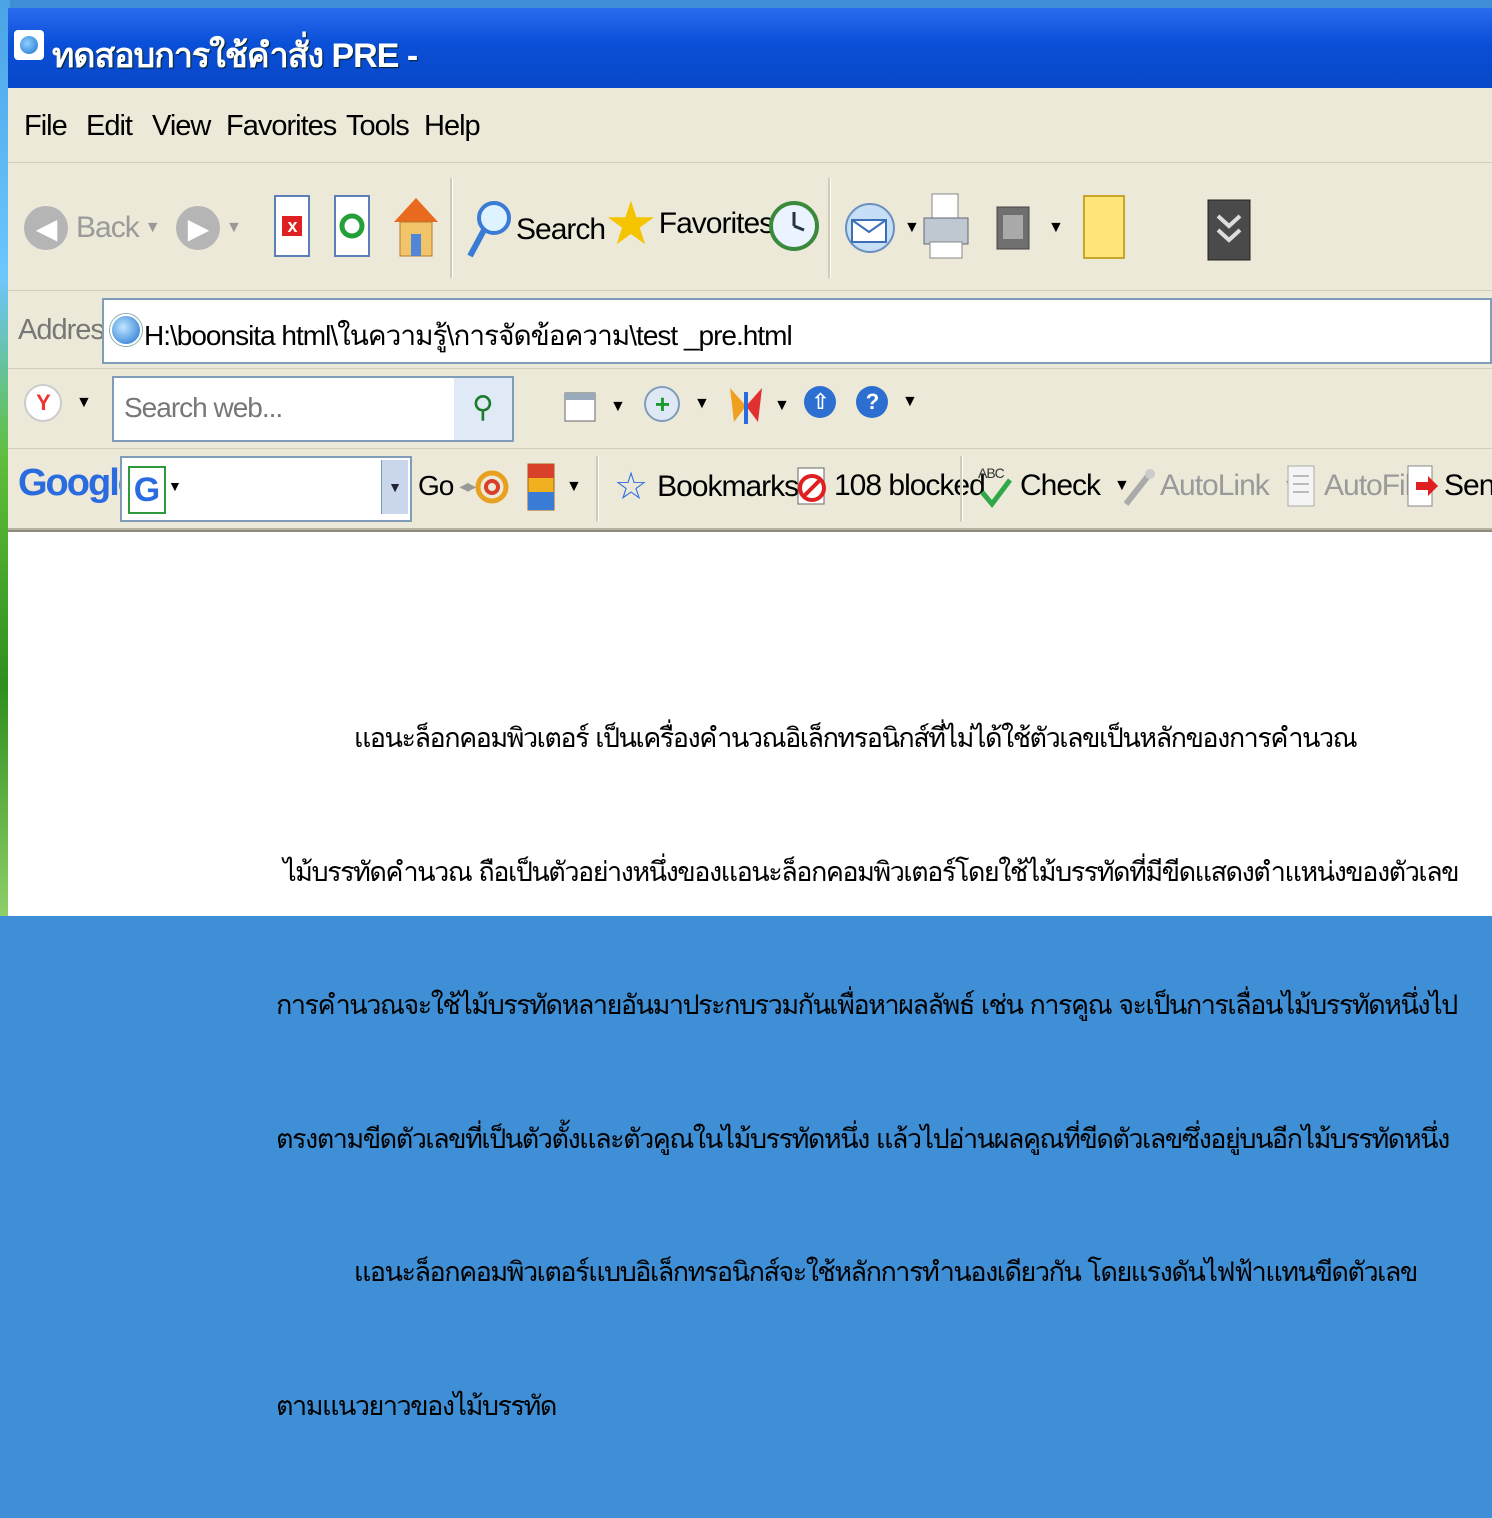 The height and width of the screenshot is (1518, 1492). Describe the element at coordinates (995, 487) in the screenshot. I see `spellcheck-icon: ABC` at that location.